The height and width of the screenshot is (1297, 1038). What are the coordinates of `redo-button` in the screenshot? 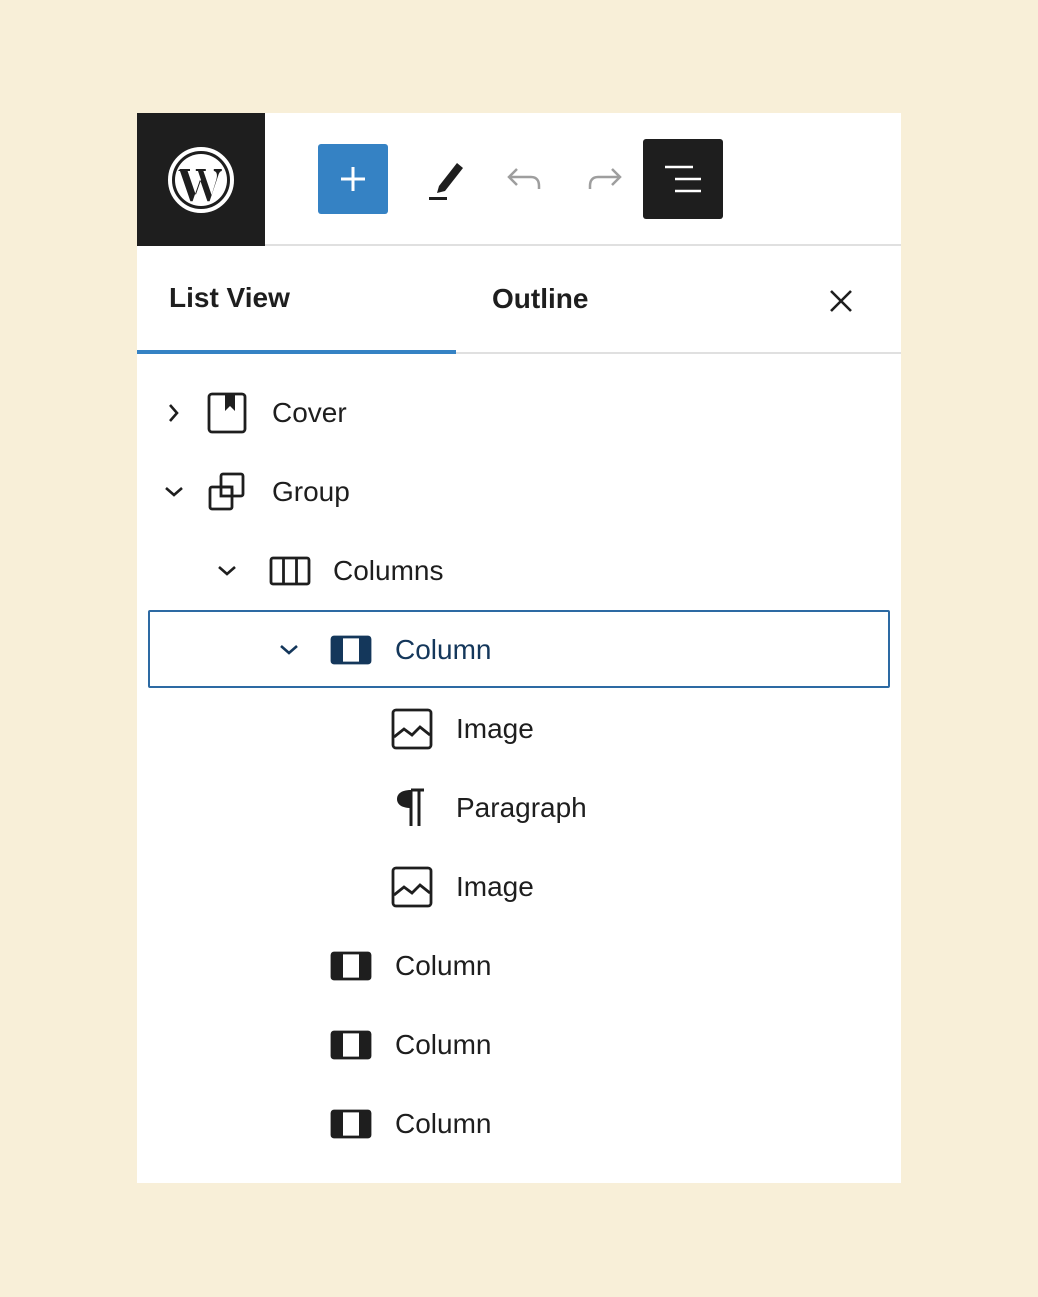 It's located at (604, 179).